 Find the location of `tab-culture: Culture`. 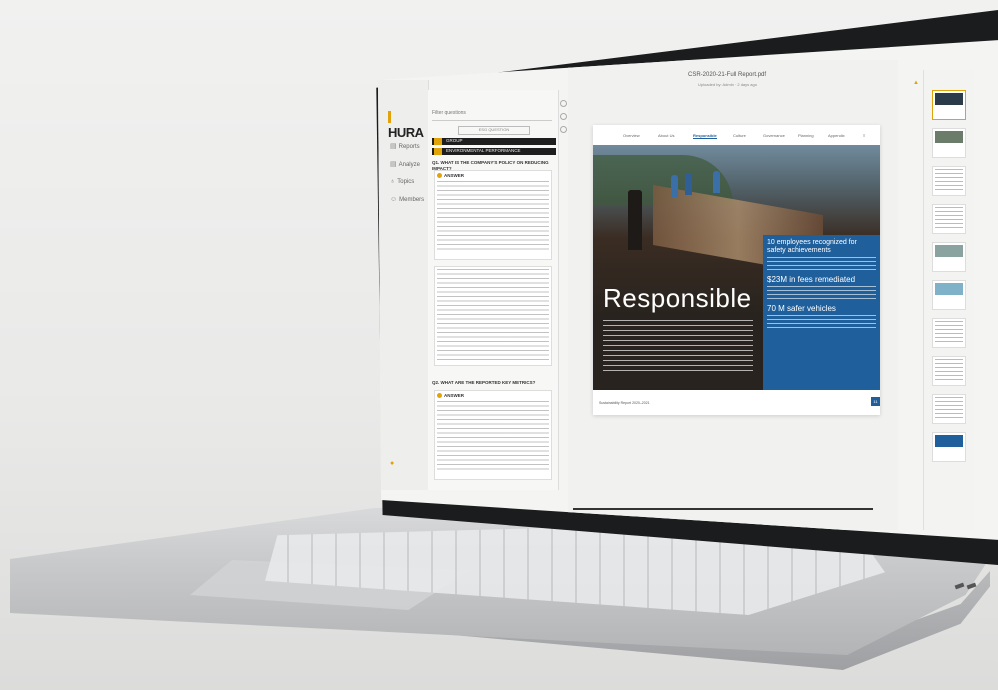

tab-culture: Culture is located at coordinates (739, 135).